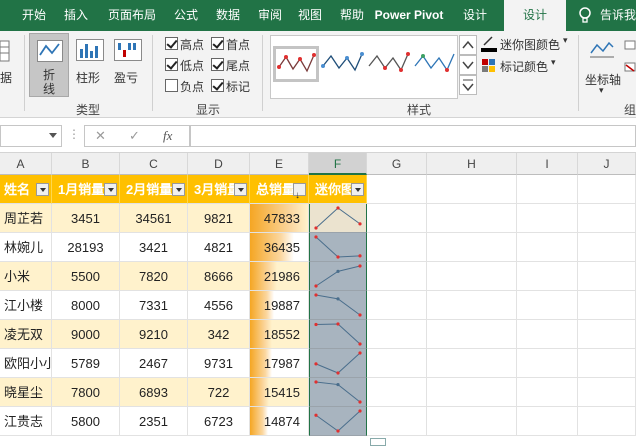 Image resolution: width=636 pixels, height=446 pixels. Describe the element at coordinates (154, 189) in the screenshot. I see `table-header-cell: 2月销量` at that location.